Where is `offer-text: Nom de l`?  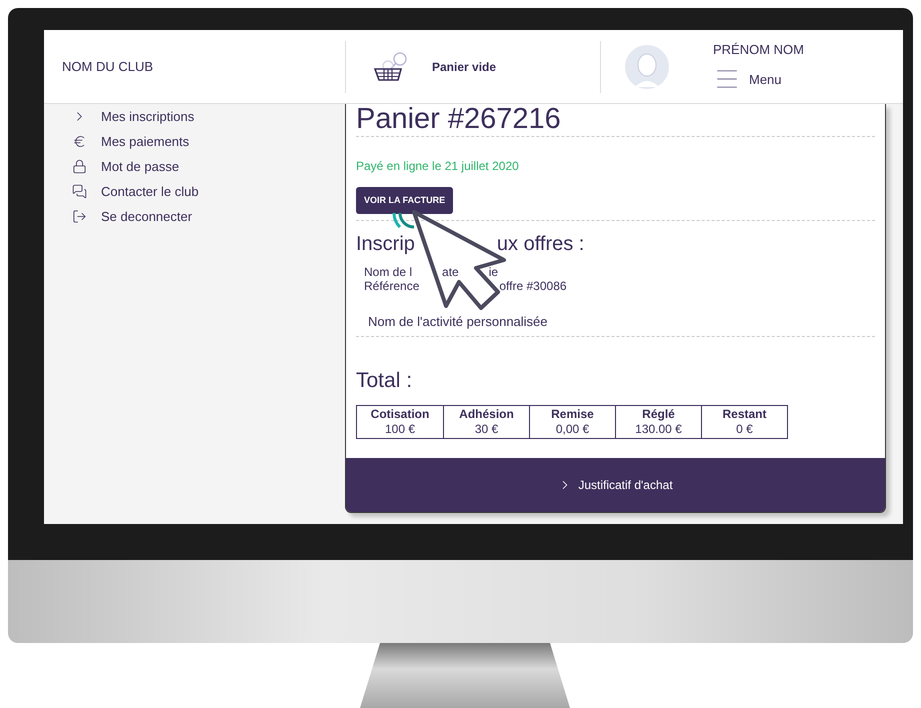 offer-text: Nom de l is located at coordinates (388, 272).